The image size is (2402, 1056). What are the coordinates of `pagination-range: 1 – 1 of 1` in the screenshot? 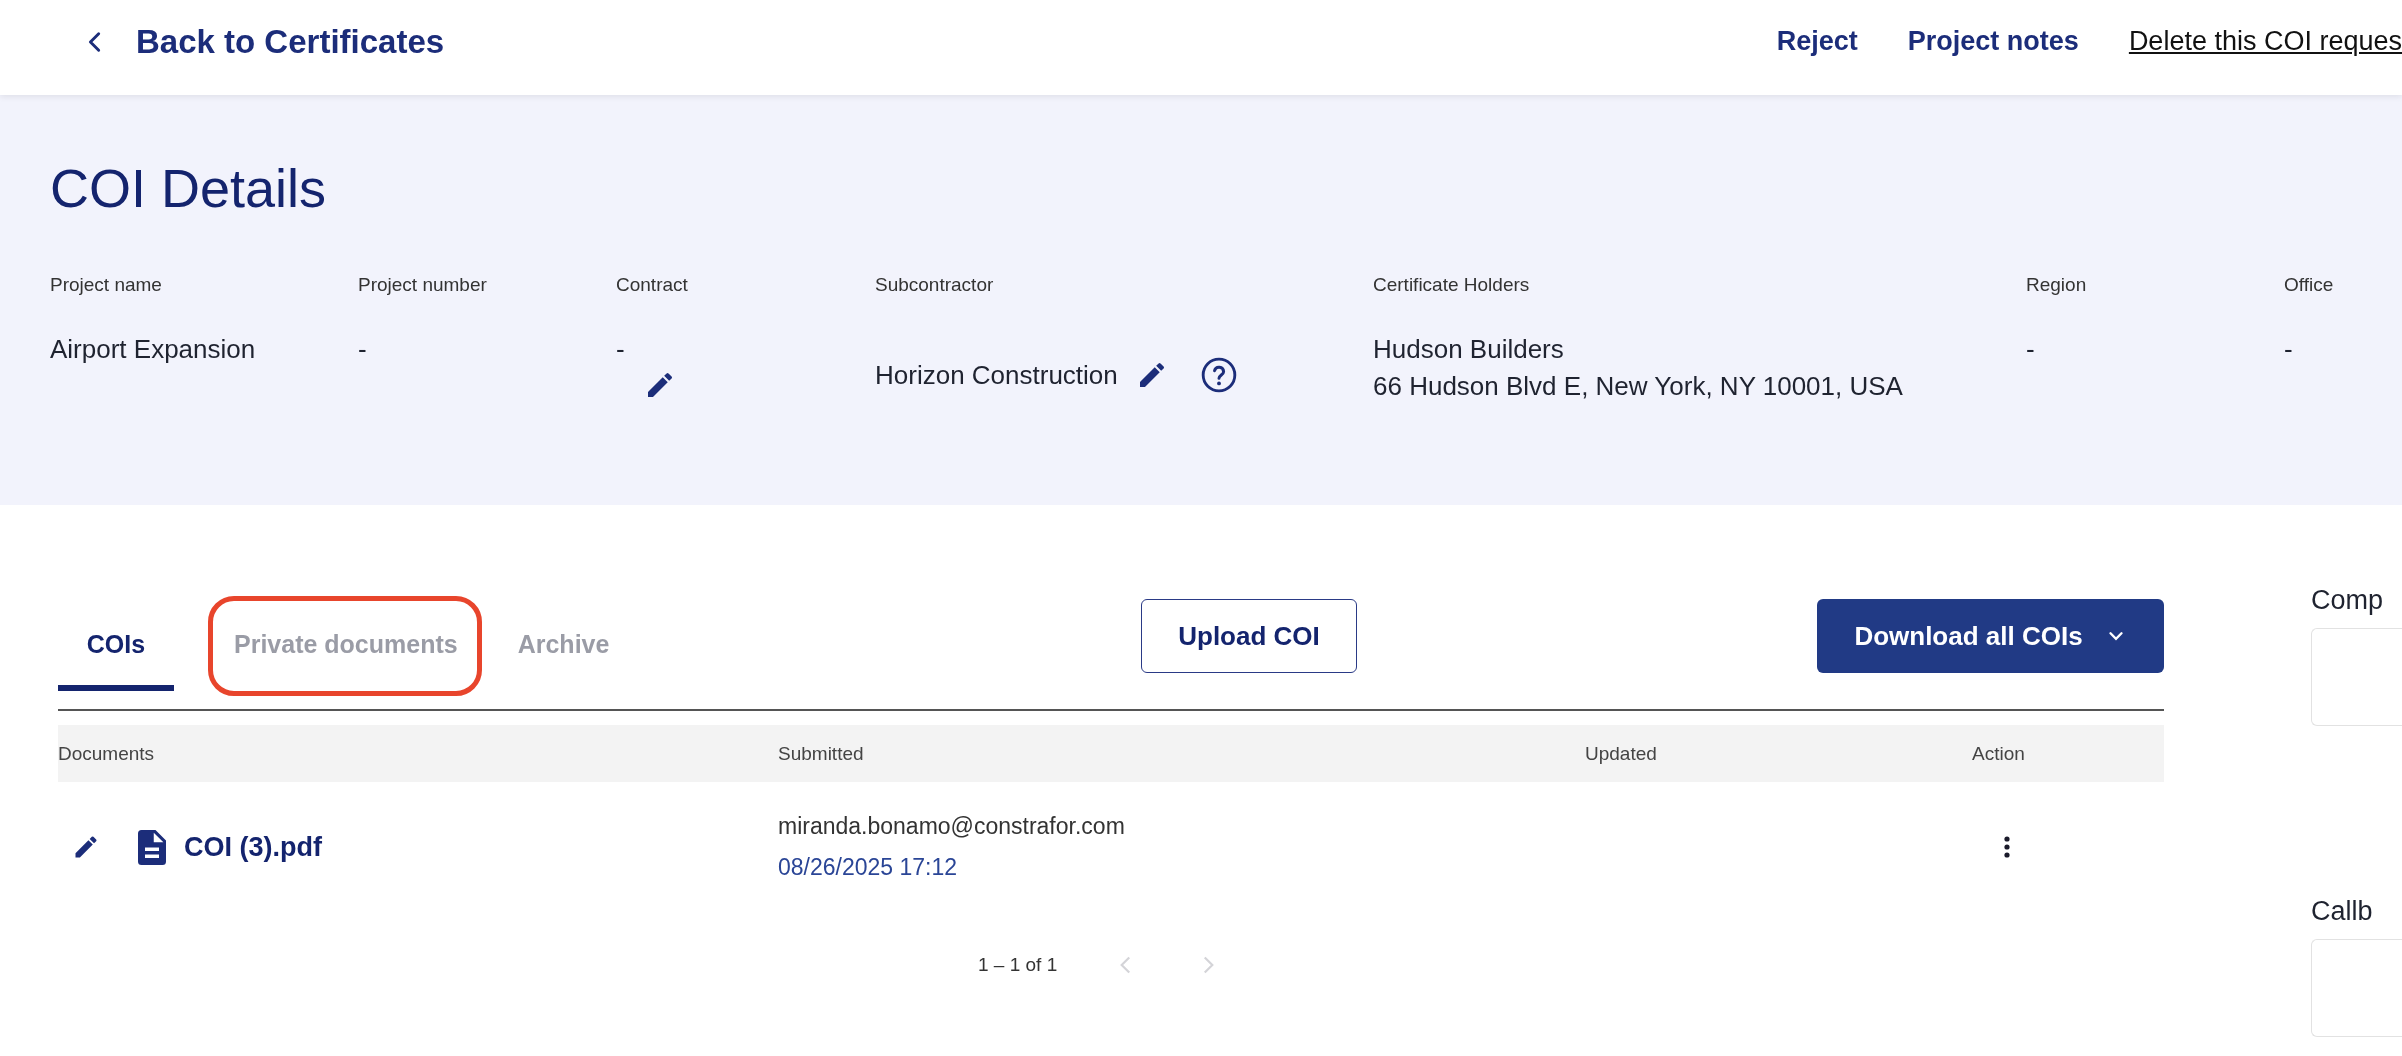 It's located at (1018, 965).